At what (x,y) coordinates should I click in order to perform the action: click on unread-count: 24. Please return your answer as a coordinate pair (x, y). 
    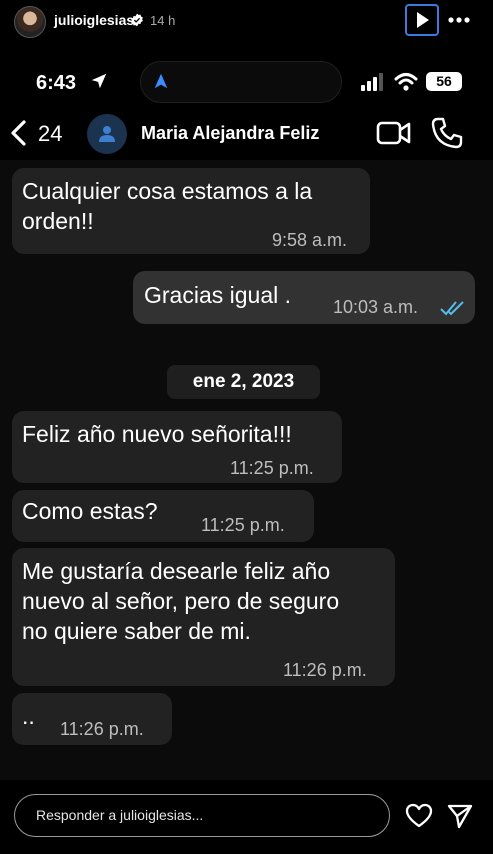
    Looking at the image, I should click on (50, 134).